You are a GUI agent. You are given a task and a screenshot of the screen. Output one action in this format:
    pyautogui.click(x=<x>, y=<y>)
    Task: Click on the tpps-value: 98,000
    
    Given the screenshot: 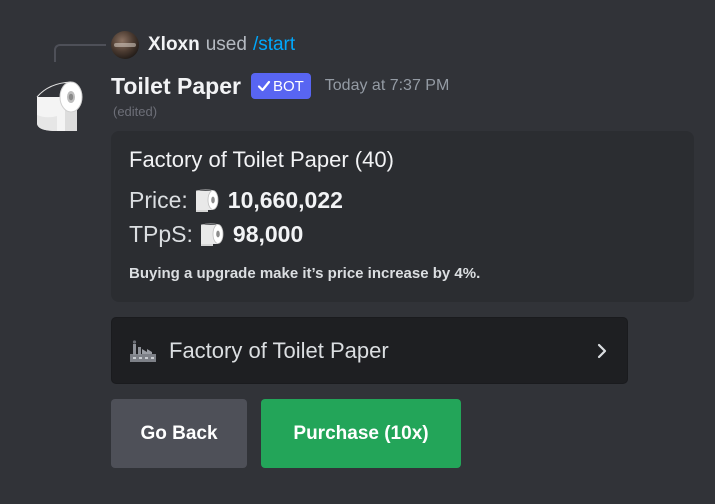 What is the action you would take?
    pyautogui.click(x=268, y=233)
    